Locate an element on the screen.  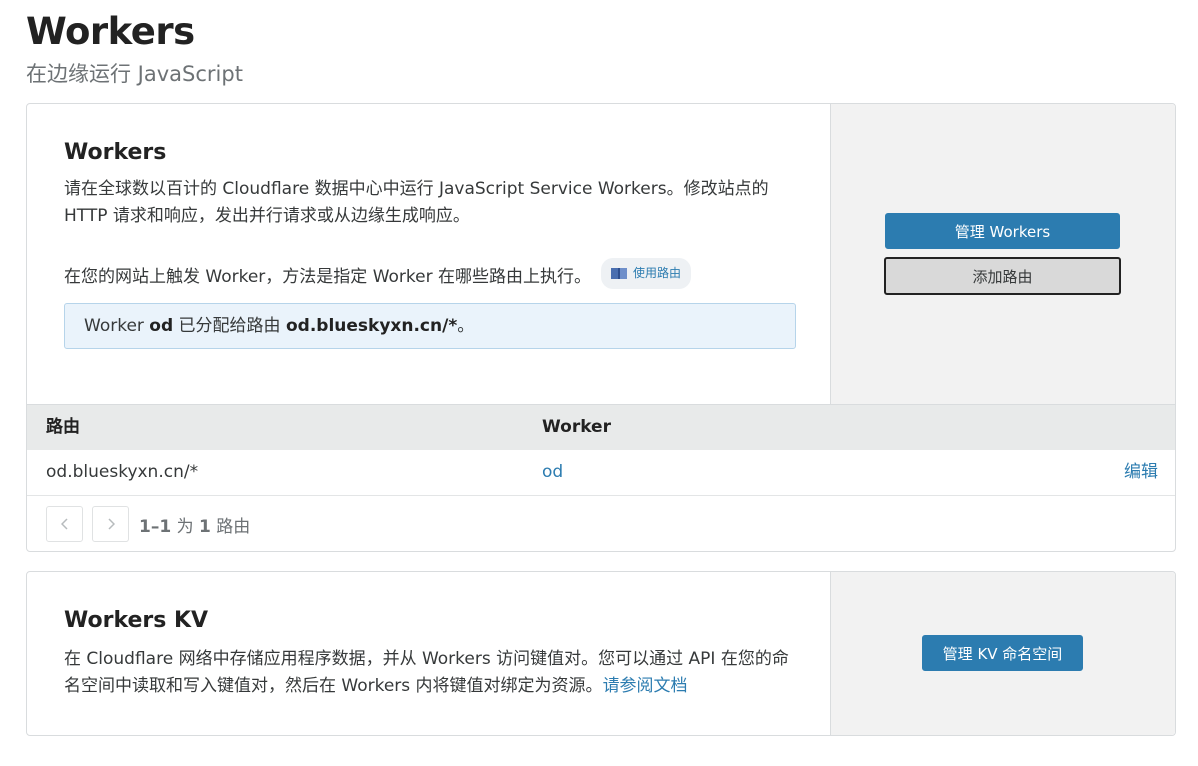
kv-heading: Workers KV is located at coordinates (136, 620).